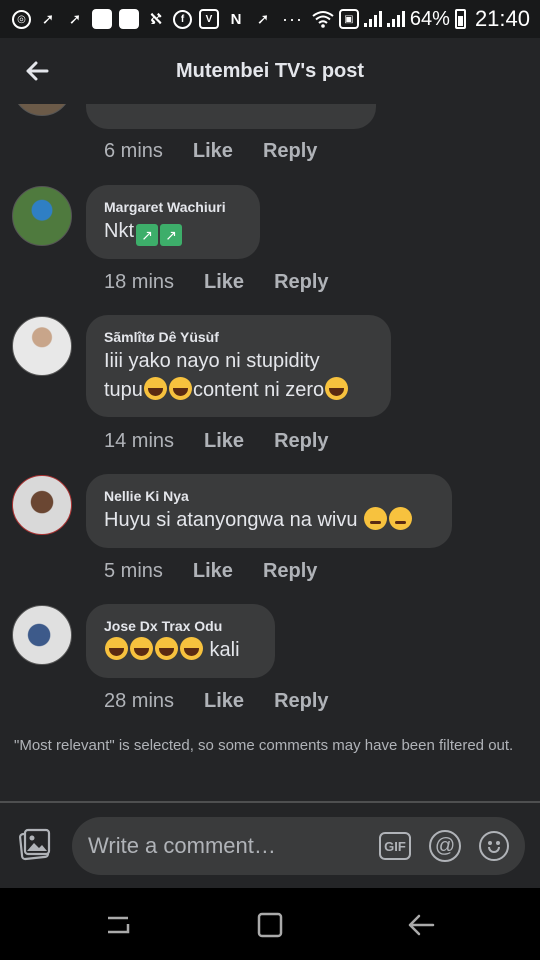  I want to click on recent-apps-button, so click(118, 925).